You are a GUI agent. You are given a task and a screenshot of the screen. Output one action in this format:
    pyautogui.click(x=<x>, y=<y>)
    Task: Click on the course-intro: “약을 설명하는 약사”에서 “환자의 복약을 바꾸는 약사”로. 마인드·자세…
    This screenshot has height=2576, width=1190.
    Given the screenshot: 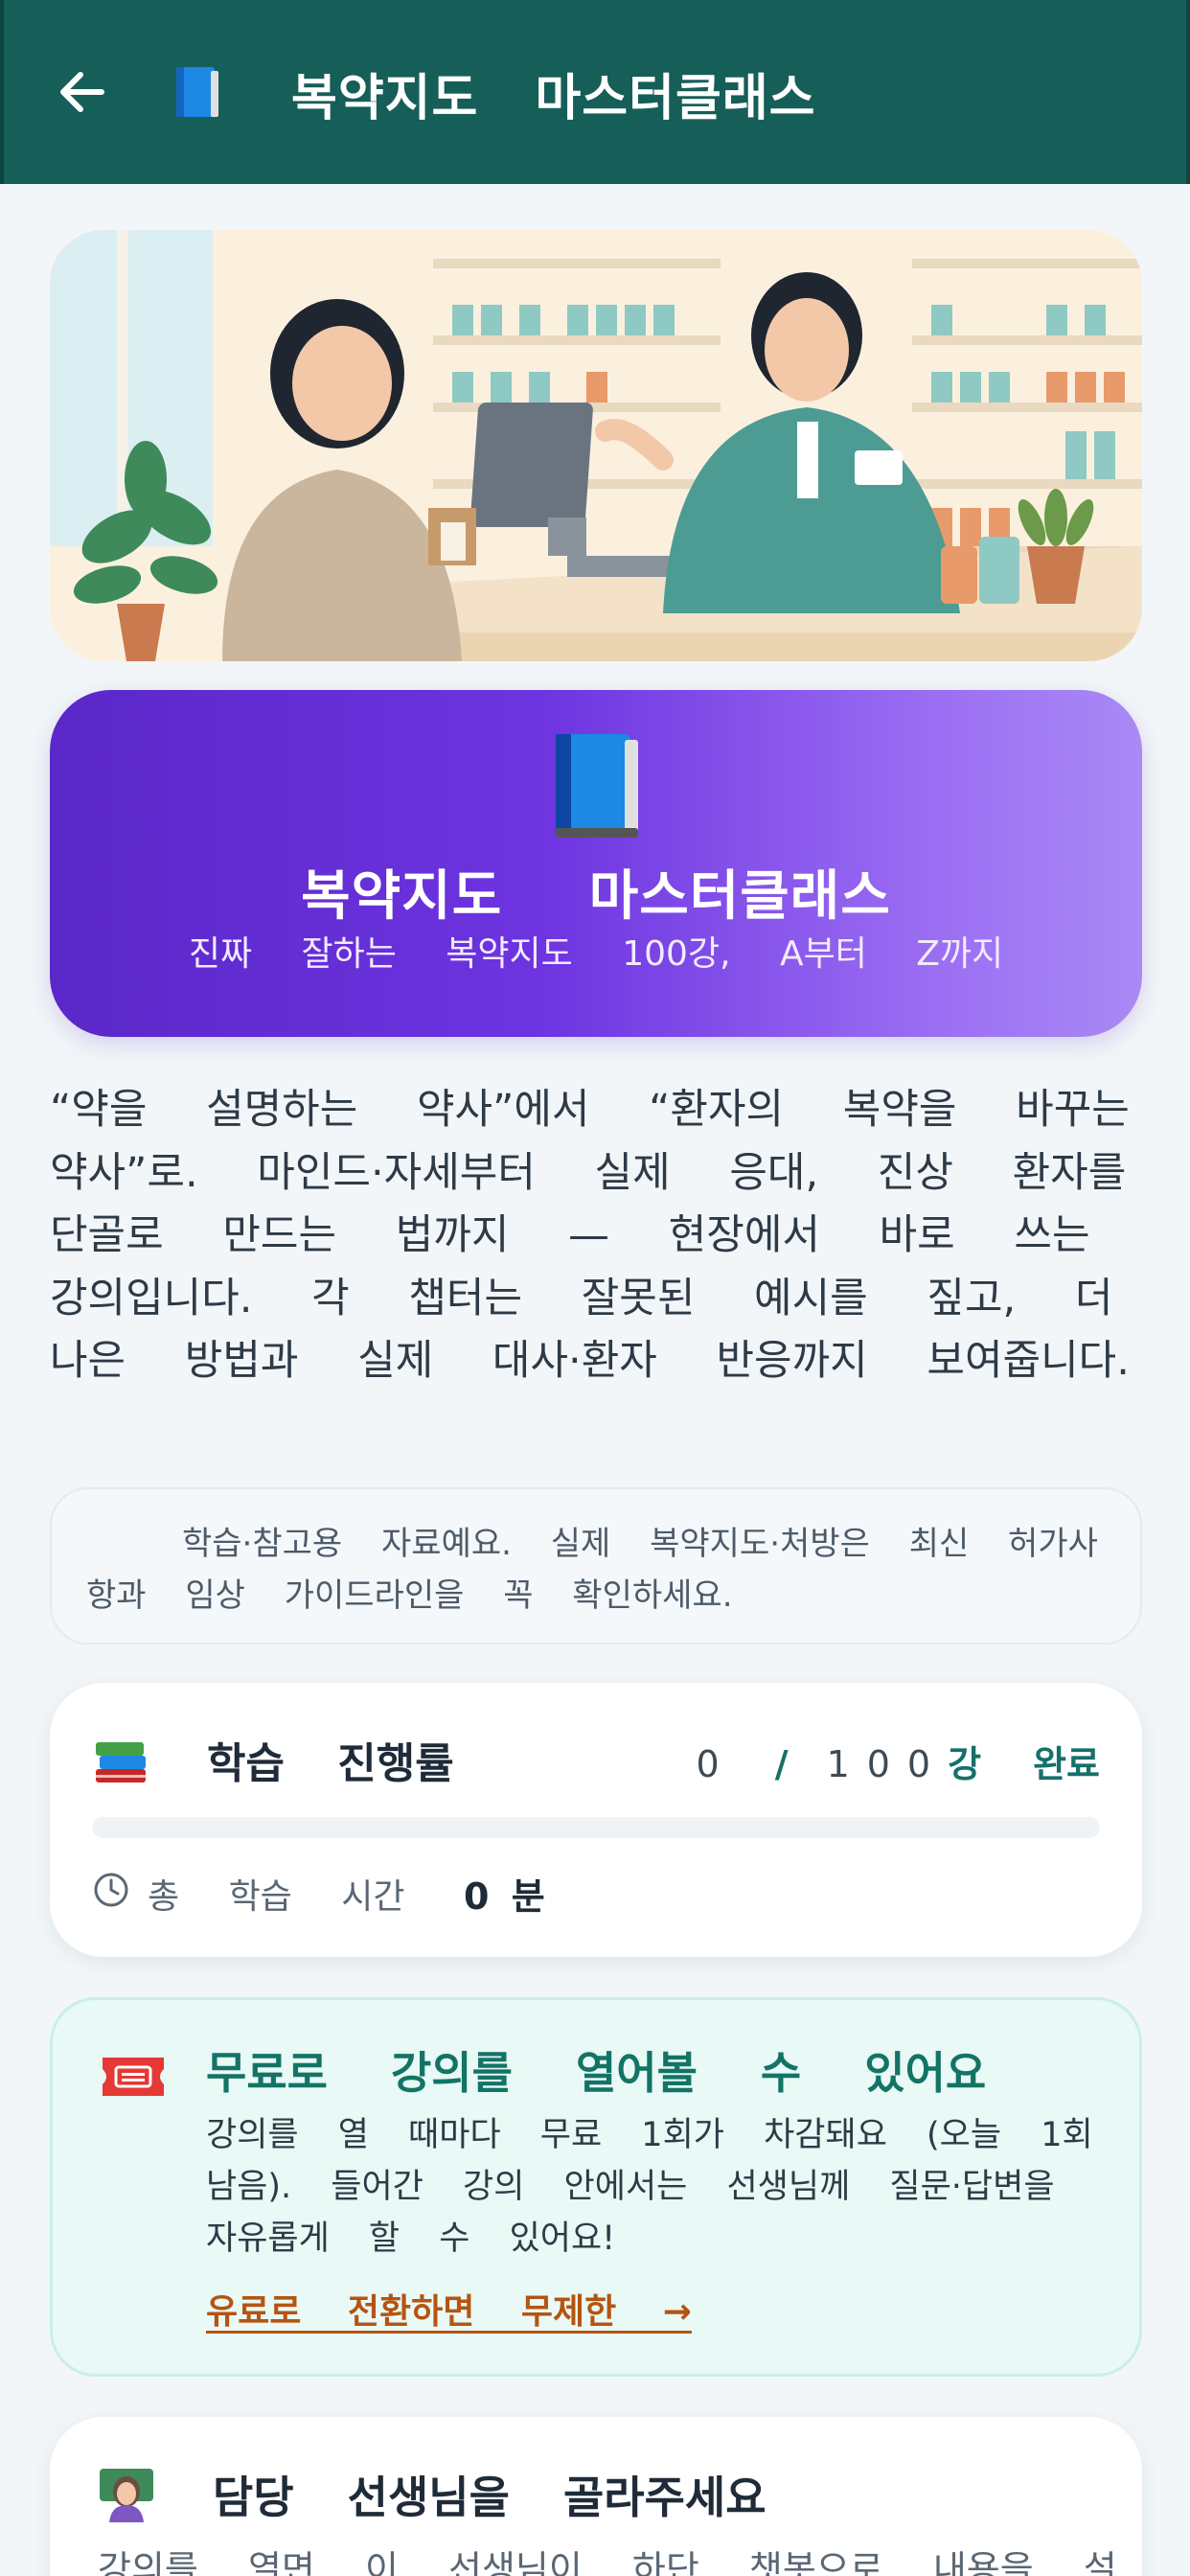 What is the action you would take?
    pyautogui.click(x=590, y=1235)
    